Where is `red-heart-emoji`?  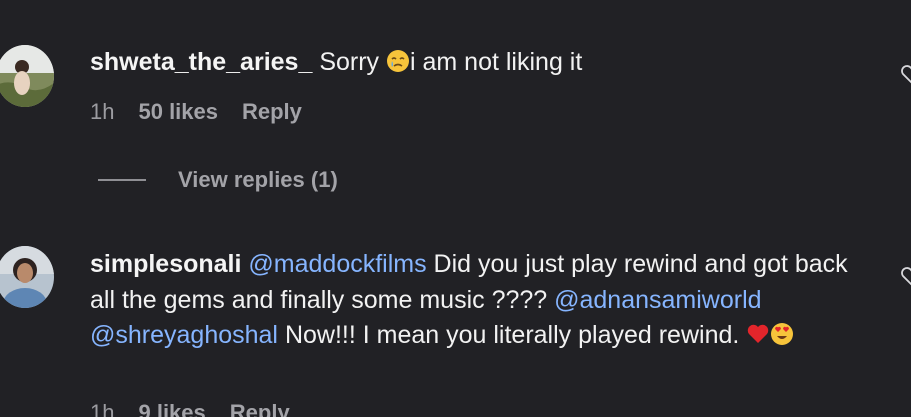
red-heart-emoji is located at coordinates (758, 335).